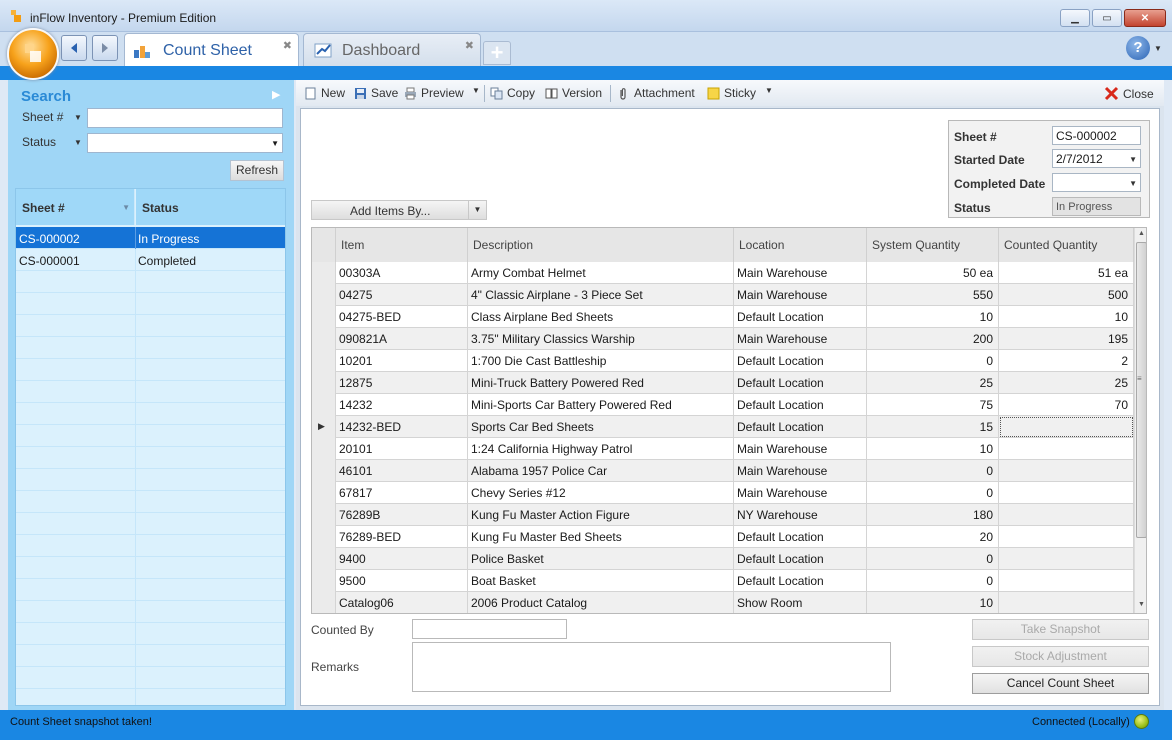  What do you see at coordinates (1138, 48) in the screenshot?
I see `help-button: ?` at bounding box center [1138, 48].